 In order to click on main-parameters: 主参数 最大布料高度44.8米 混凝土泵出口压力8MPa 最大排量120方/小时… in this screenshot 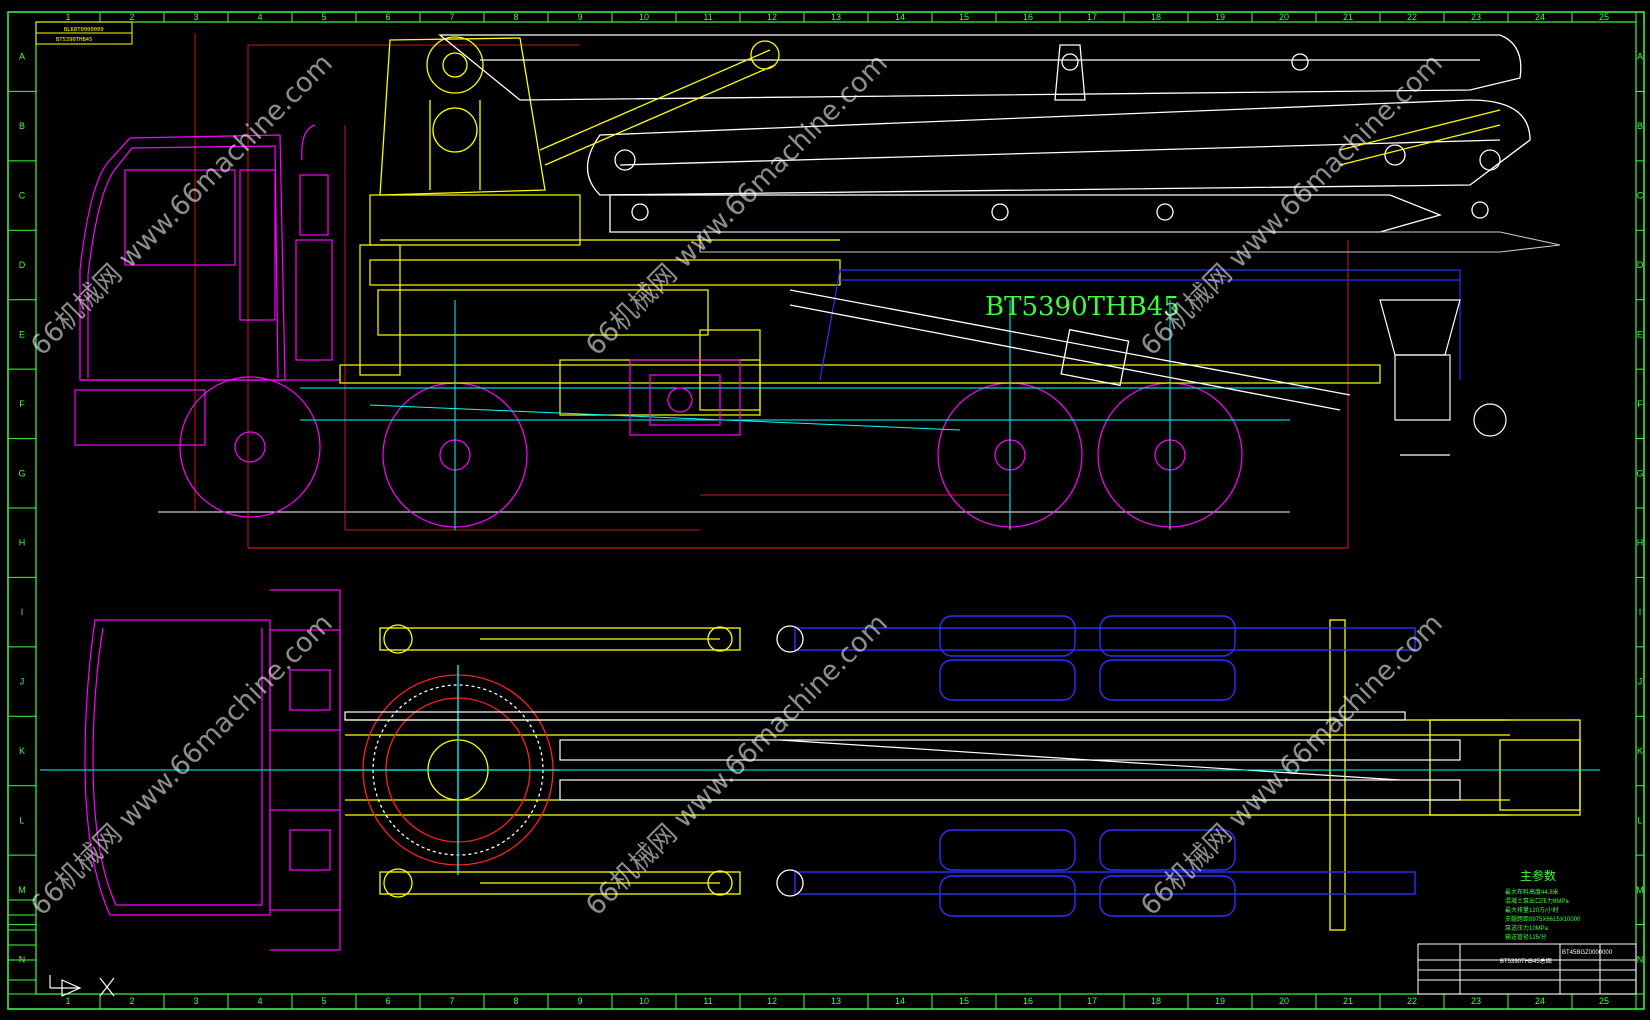, I will do `click(1543, 904)`.